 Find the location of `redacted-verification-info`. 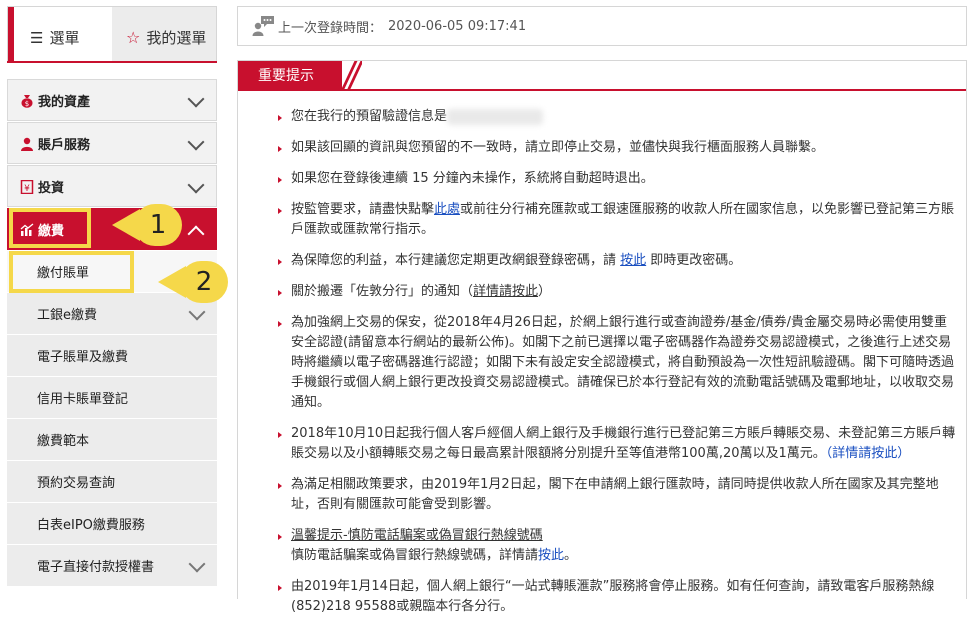

redacted-verification-info is located at coordinates (495, 116).